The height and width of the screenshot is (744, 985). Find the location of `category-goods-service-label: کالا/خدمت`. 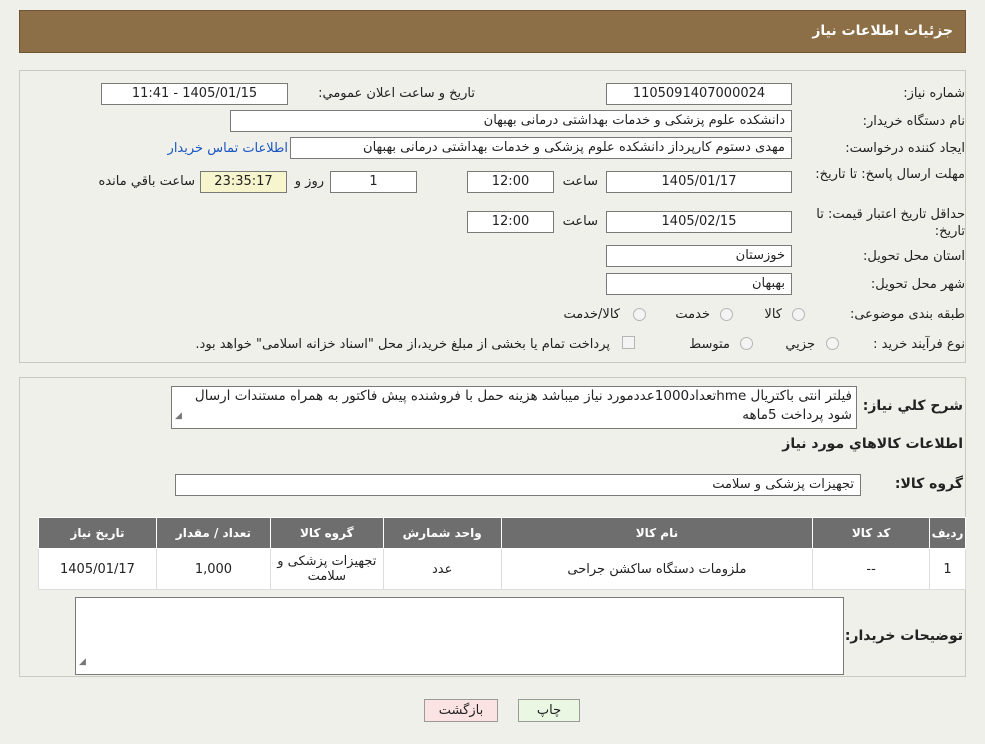

category-goods-service-label: کالا/خدمت is located at coordinates (591, 314).